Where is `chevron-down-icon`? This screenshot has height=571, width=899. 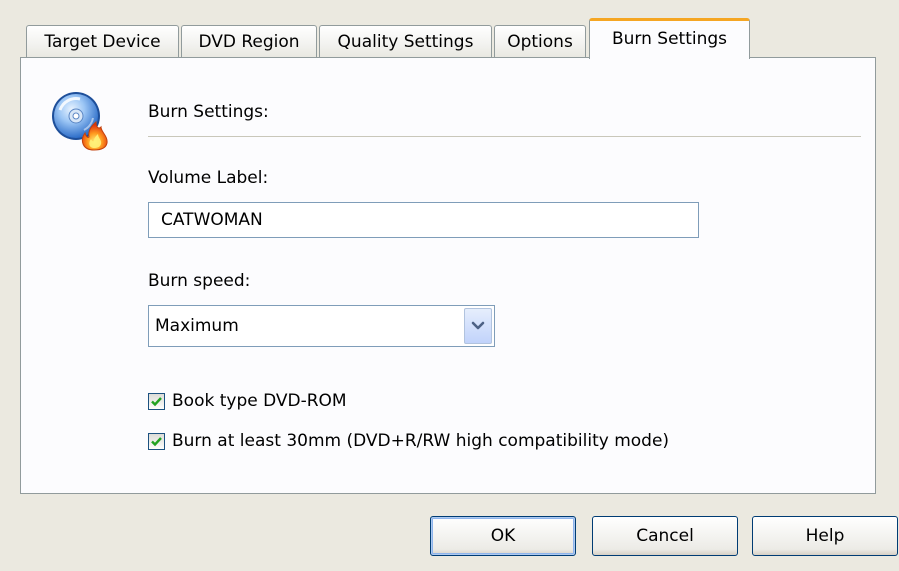 chevron-down-icon is located at coordinates (478, 325).